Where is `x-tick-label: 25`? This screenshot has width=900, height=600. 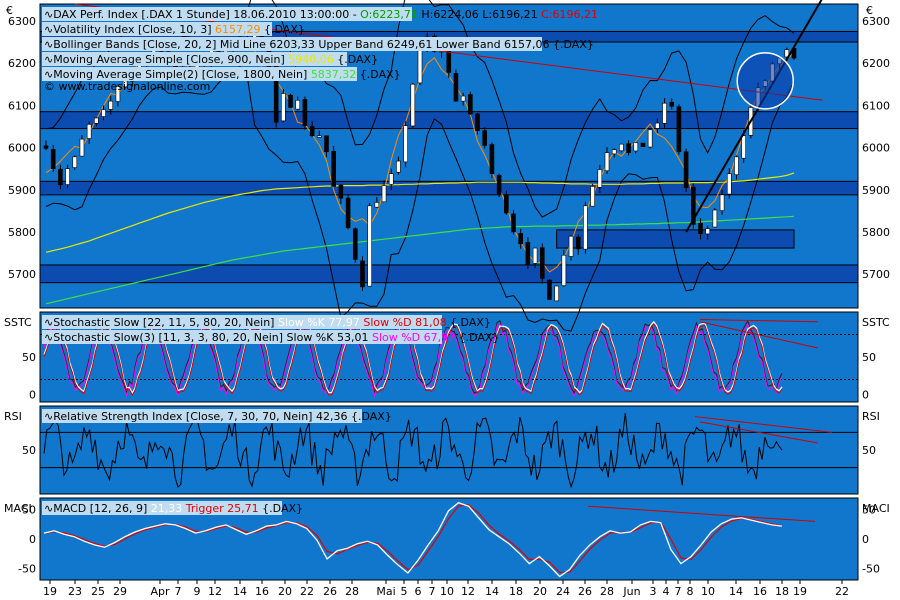
x-tick-label: 25 is located at coordinates (98, 591).